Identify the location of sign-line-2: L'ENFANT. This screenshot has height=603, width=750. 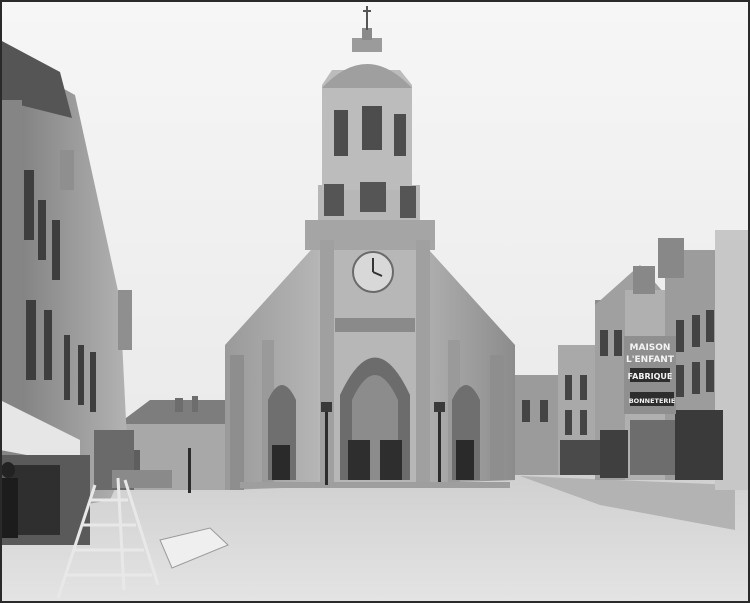
(650, 360).